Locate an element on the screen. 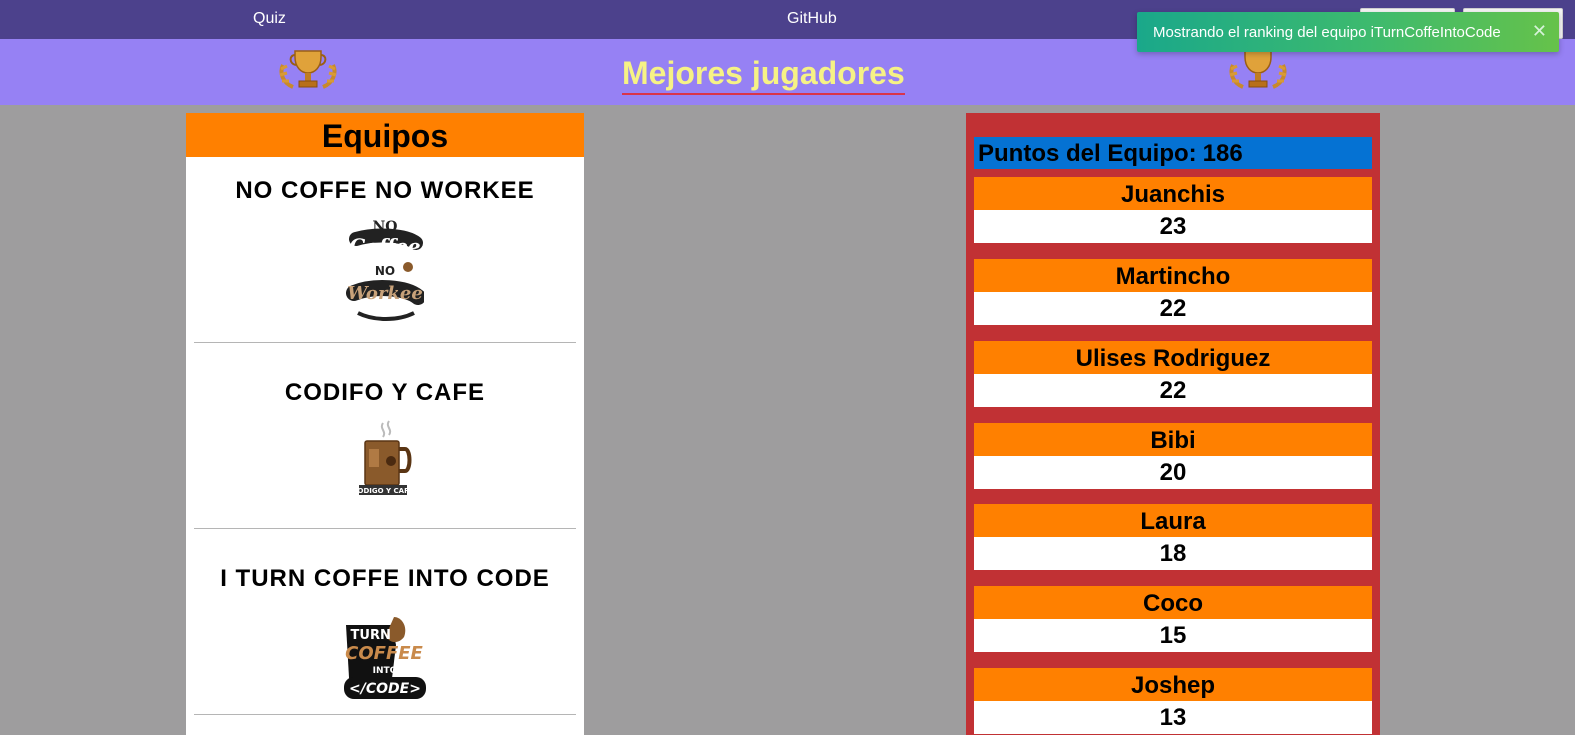  svg-text: </CODE> is located at coordinates (385, 689).